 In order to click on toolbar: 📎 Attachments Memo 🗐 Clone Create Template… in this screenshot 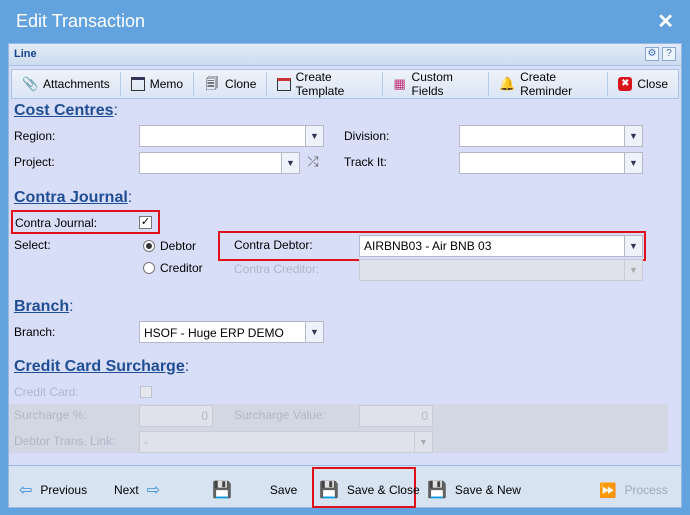, I will do `click(345, 84)`.